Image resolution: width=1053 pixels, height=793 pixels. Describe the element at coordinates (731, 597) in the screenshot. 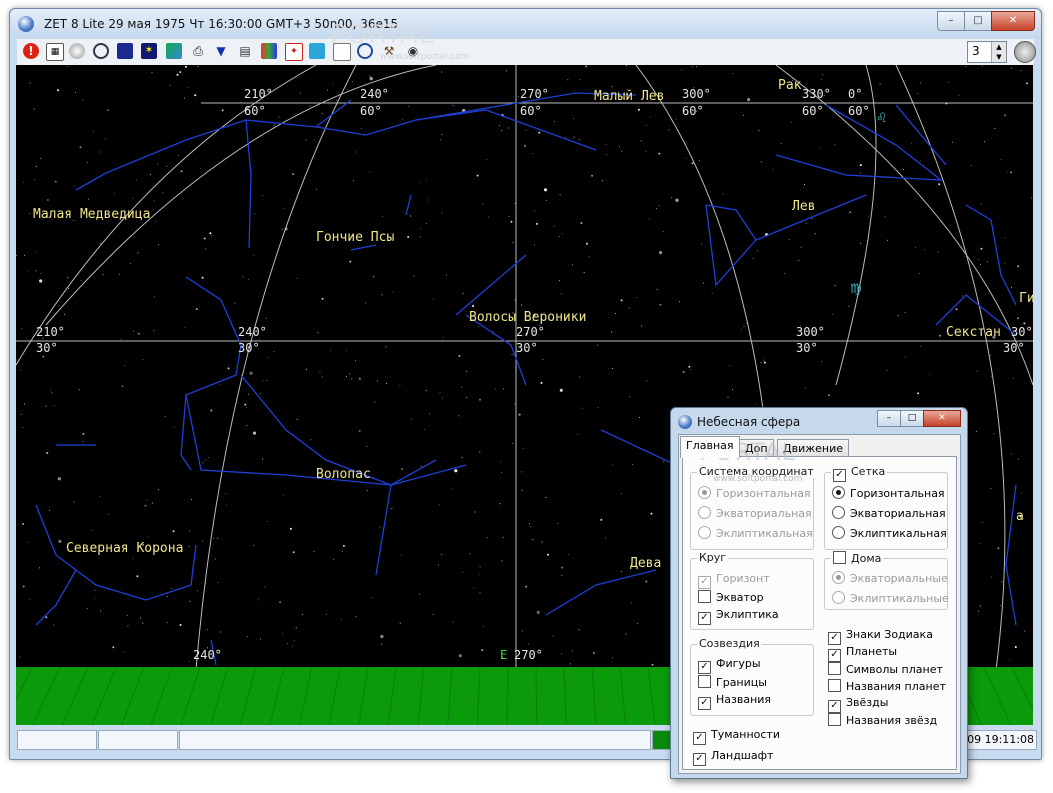

I see `equator-checkbox: Экватор` at that location.